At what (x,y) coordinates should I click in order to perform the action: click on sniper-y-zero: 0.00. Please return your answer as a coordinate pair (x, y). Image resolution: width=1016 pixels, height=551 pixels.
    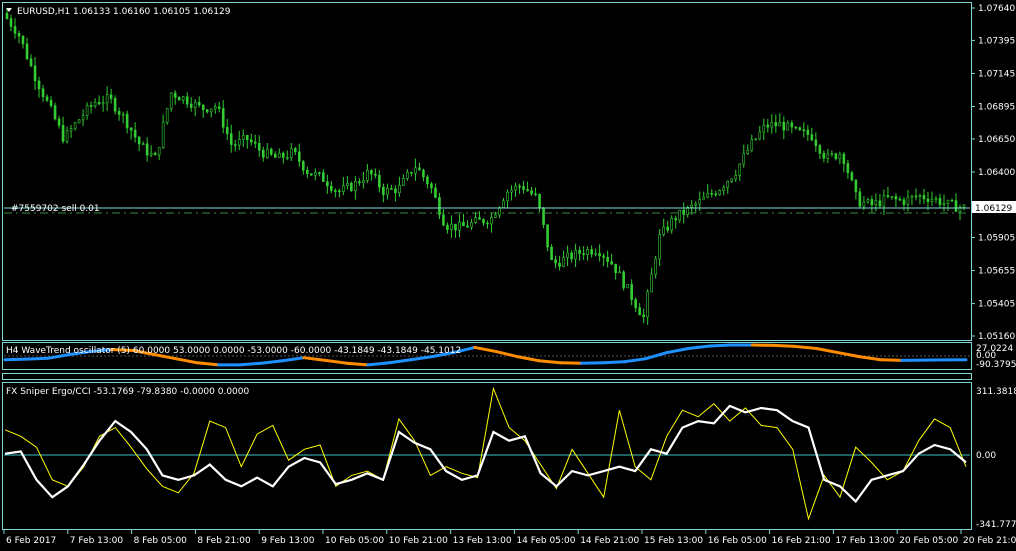
    Looking at the image, I should click on (986, 456).